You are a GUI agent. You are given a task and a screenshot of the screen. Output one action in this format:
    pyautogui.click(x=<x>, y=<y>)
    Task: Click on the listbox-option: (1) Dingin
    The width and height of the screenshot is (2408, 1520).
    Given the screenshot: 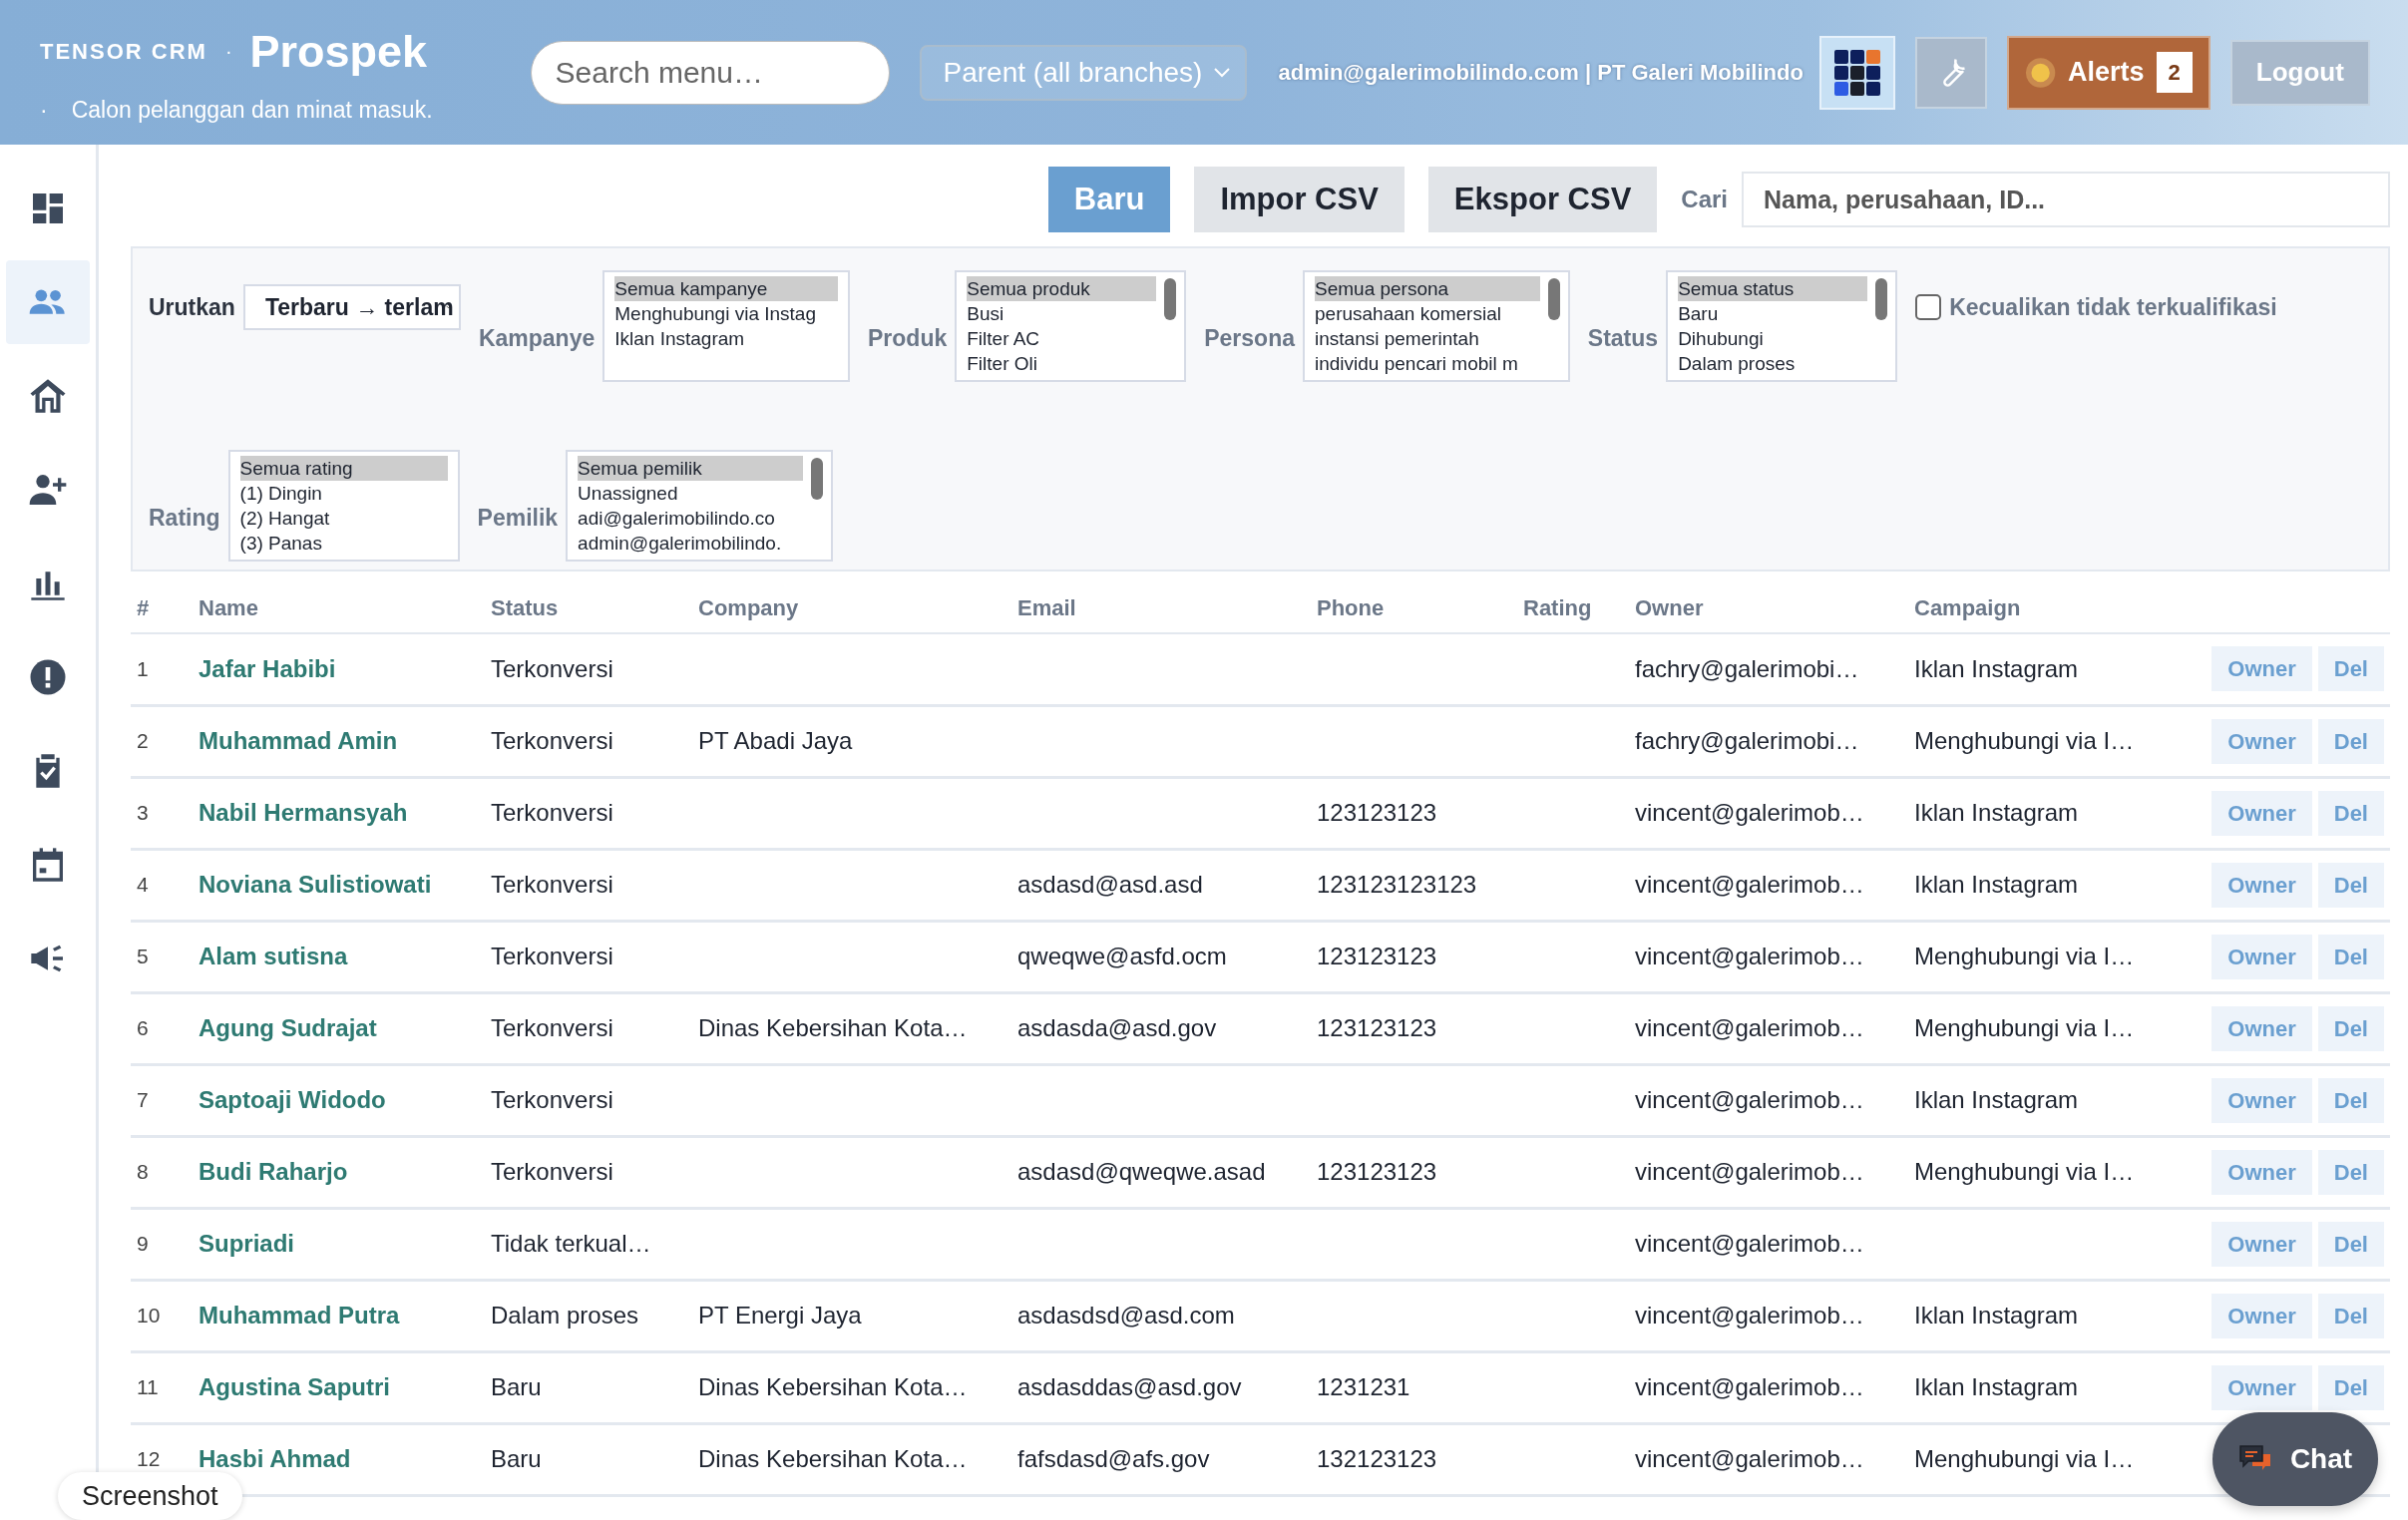 What is the action you would take?
    pyautogui.click(x=344, y=493)
    